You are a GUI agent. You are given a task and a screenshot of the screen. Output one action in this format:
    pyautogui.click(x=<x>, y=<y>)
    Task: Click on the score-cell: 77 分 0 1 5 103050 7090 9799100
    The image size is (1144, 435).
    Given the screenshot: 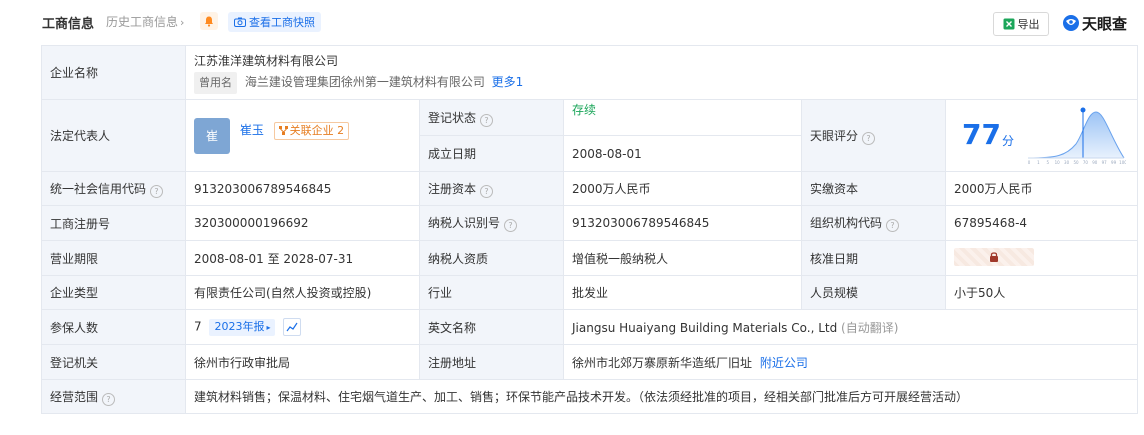 What is the action you would take?
    pyautogui.click(x=1041, y=135)
    